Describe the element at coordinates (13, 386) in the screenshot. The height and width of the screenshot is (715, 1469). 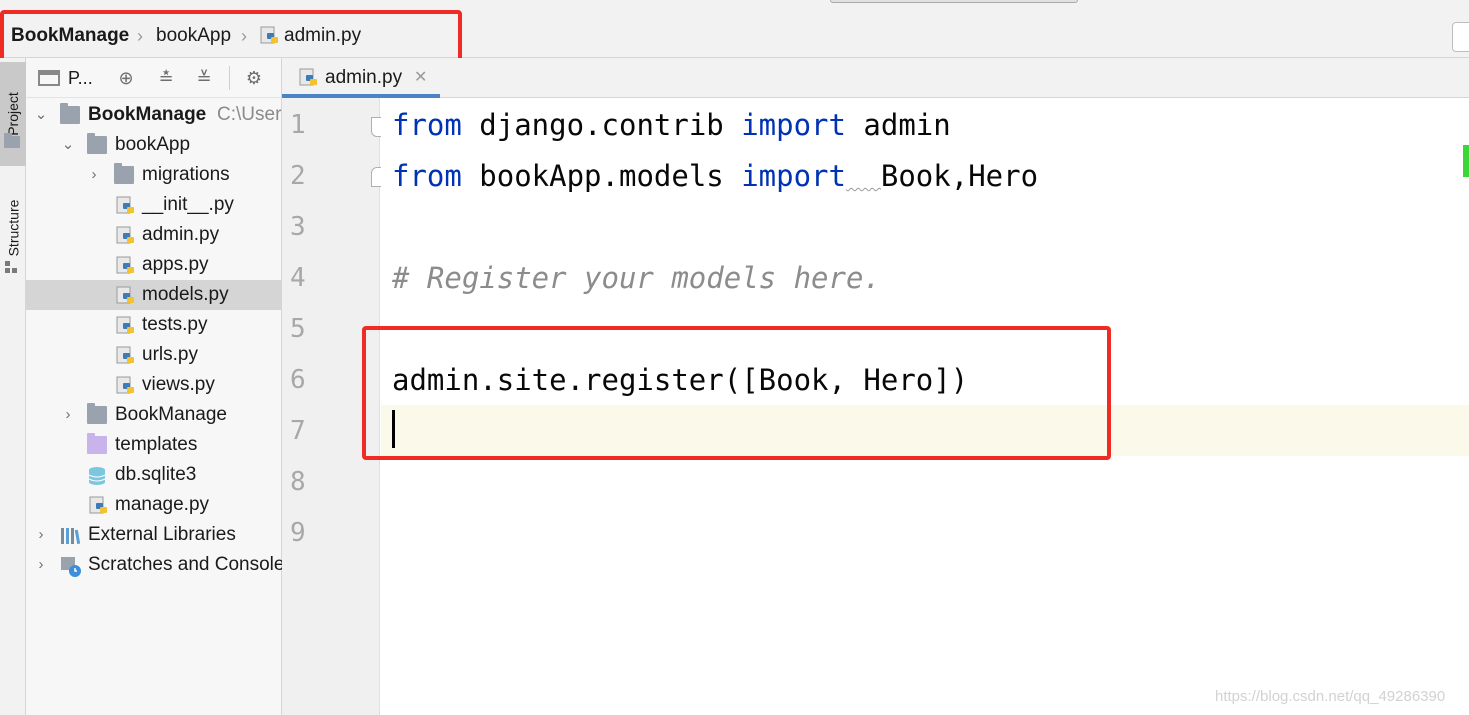
I see `left-tool-strip: Project Structure` at that location.